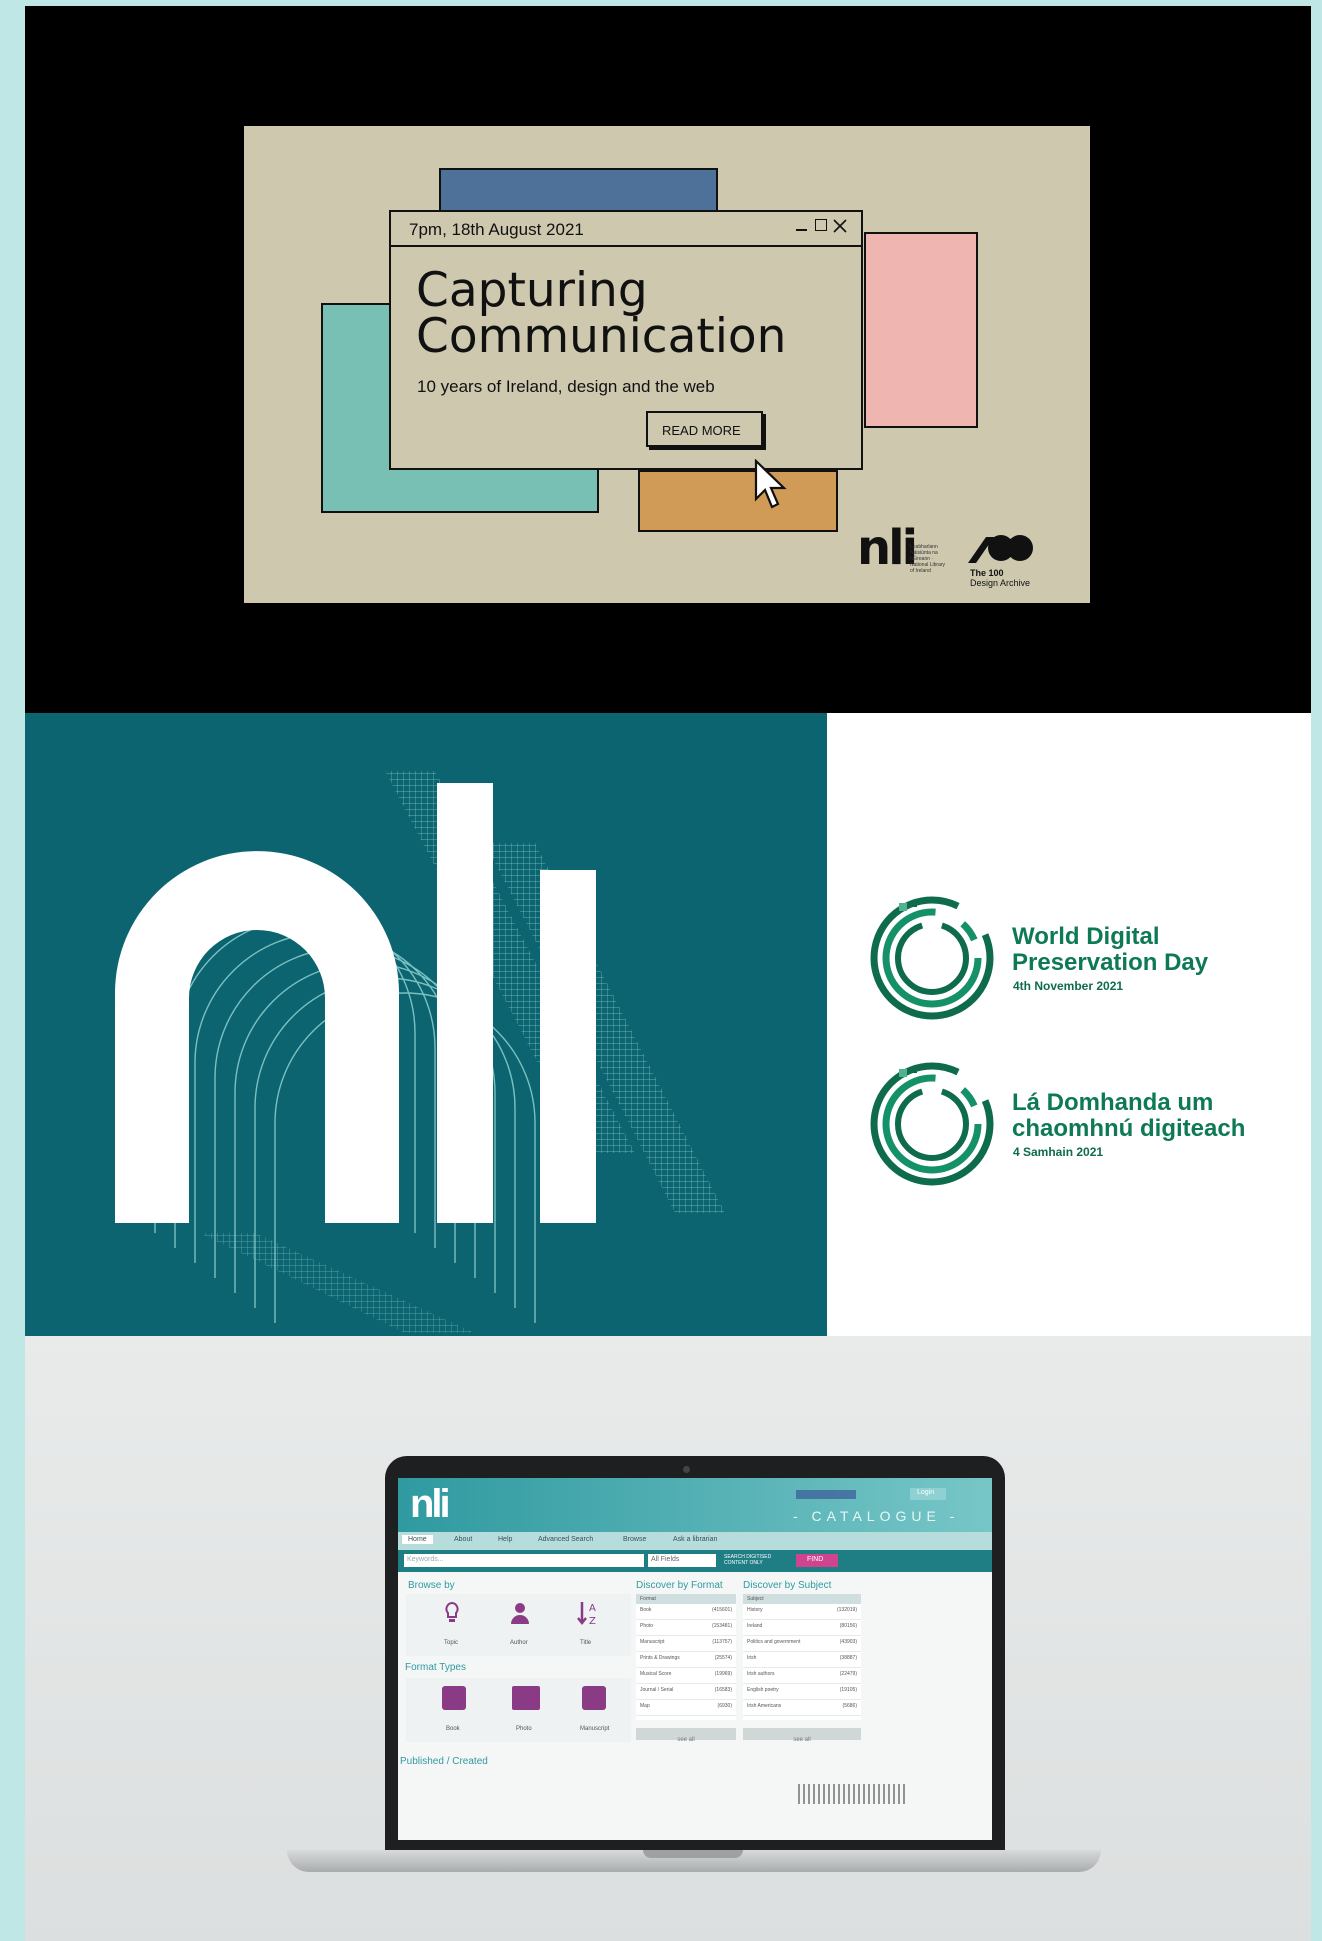 Image resolution: width=1322 pixels, height=1941 pixels. What do you see at coordinates (802, 1676) in the screenshot?
I see `subject-row: Irish authors (22479)` at bounding box center [802, 1676].